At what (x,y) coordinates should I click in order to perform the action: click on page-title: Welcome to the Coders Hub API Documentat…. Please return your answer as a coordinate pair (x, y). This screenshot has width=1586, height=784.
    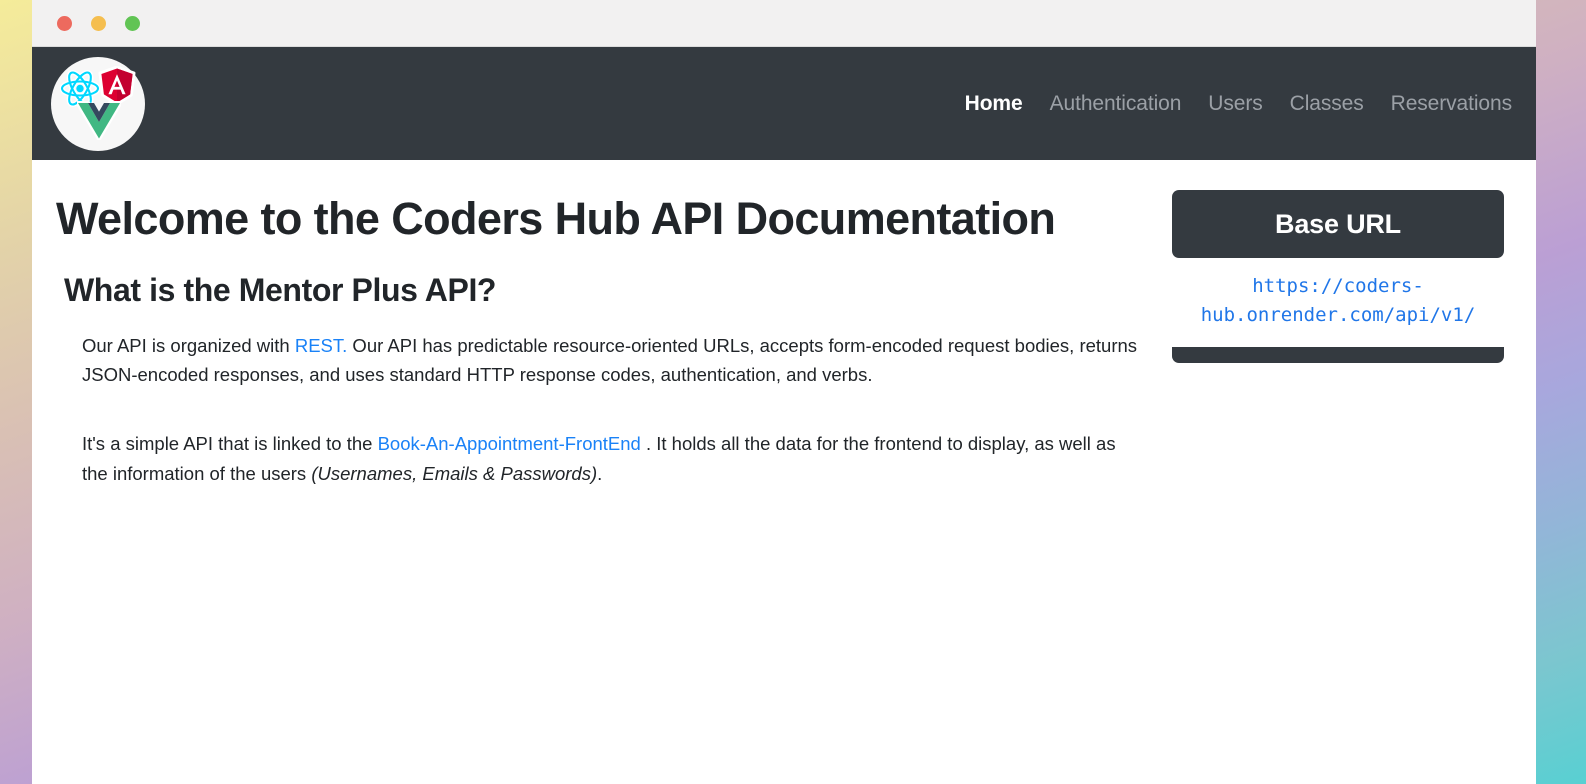
    Looking at the image, I should click on (556, 218).